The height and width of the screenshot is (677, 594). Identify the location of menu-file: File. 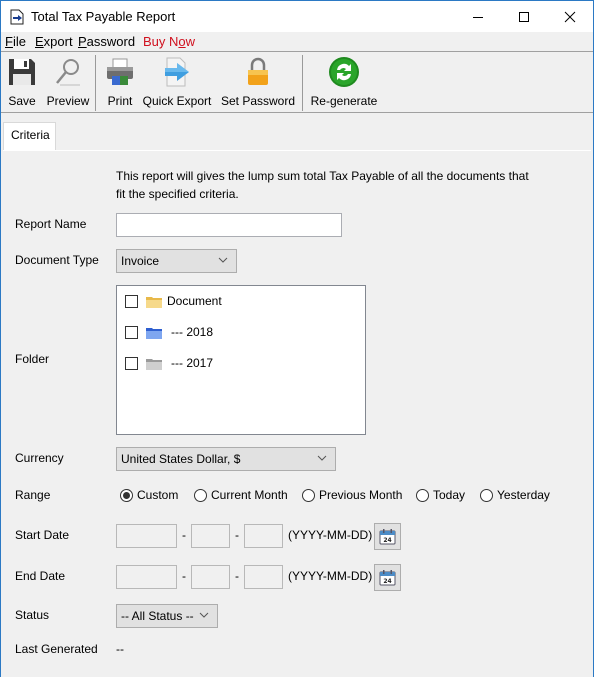
(15, 41).